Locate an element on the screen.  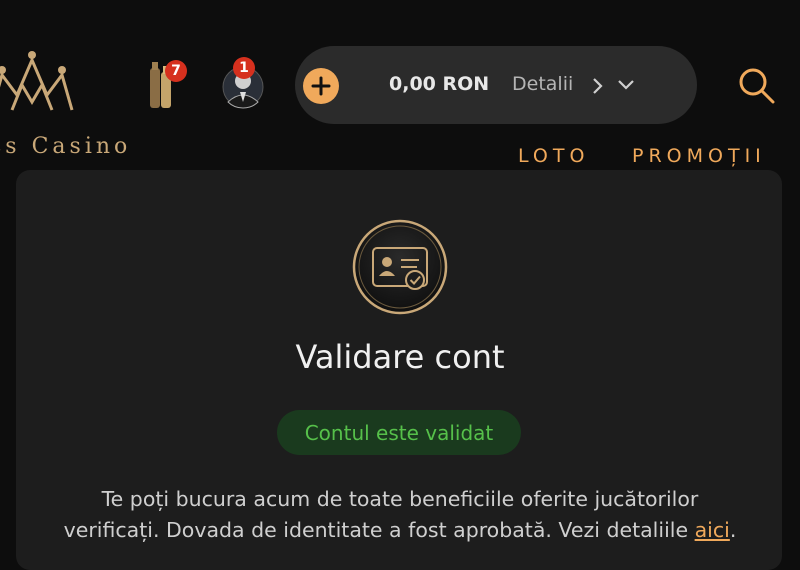
wallet-balance: 0,00 RON is located at coordinates (439, 84).